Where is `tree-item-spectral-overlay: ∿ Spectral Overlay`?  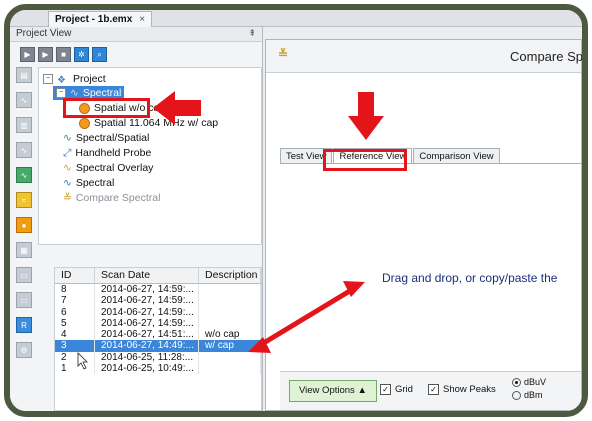 tree-item-spectral-overlay: ∿ Spectral Overlay is located at coordinates (108, 168).